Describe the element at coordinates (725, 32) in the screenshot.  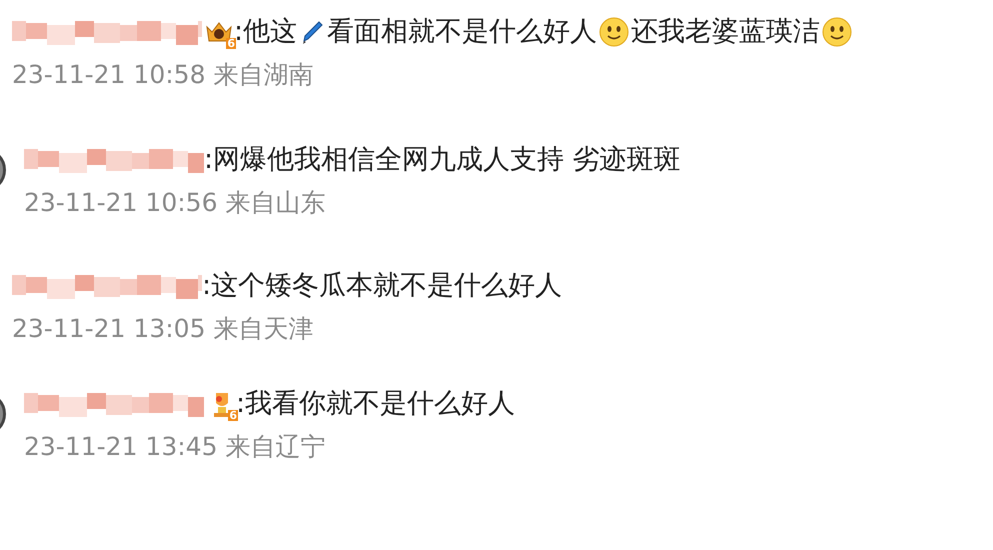
I see `comment-text: 还我老婆蓝瑛洁` at that location.